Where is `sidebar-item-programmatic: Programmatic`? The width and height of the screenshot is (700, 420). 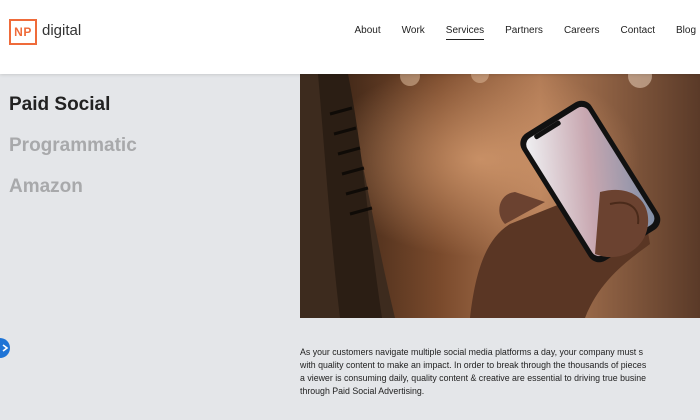 sidebar-item-programmatic: Programmatic is located at coordinates (73, 146).